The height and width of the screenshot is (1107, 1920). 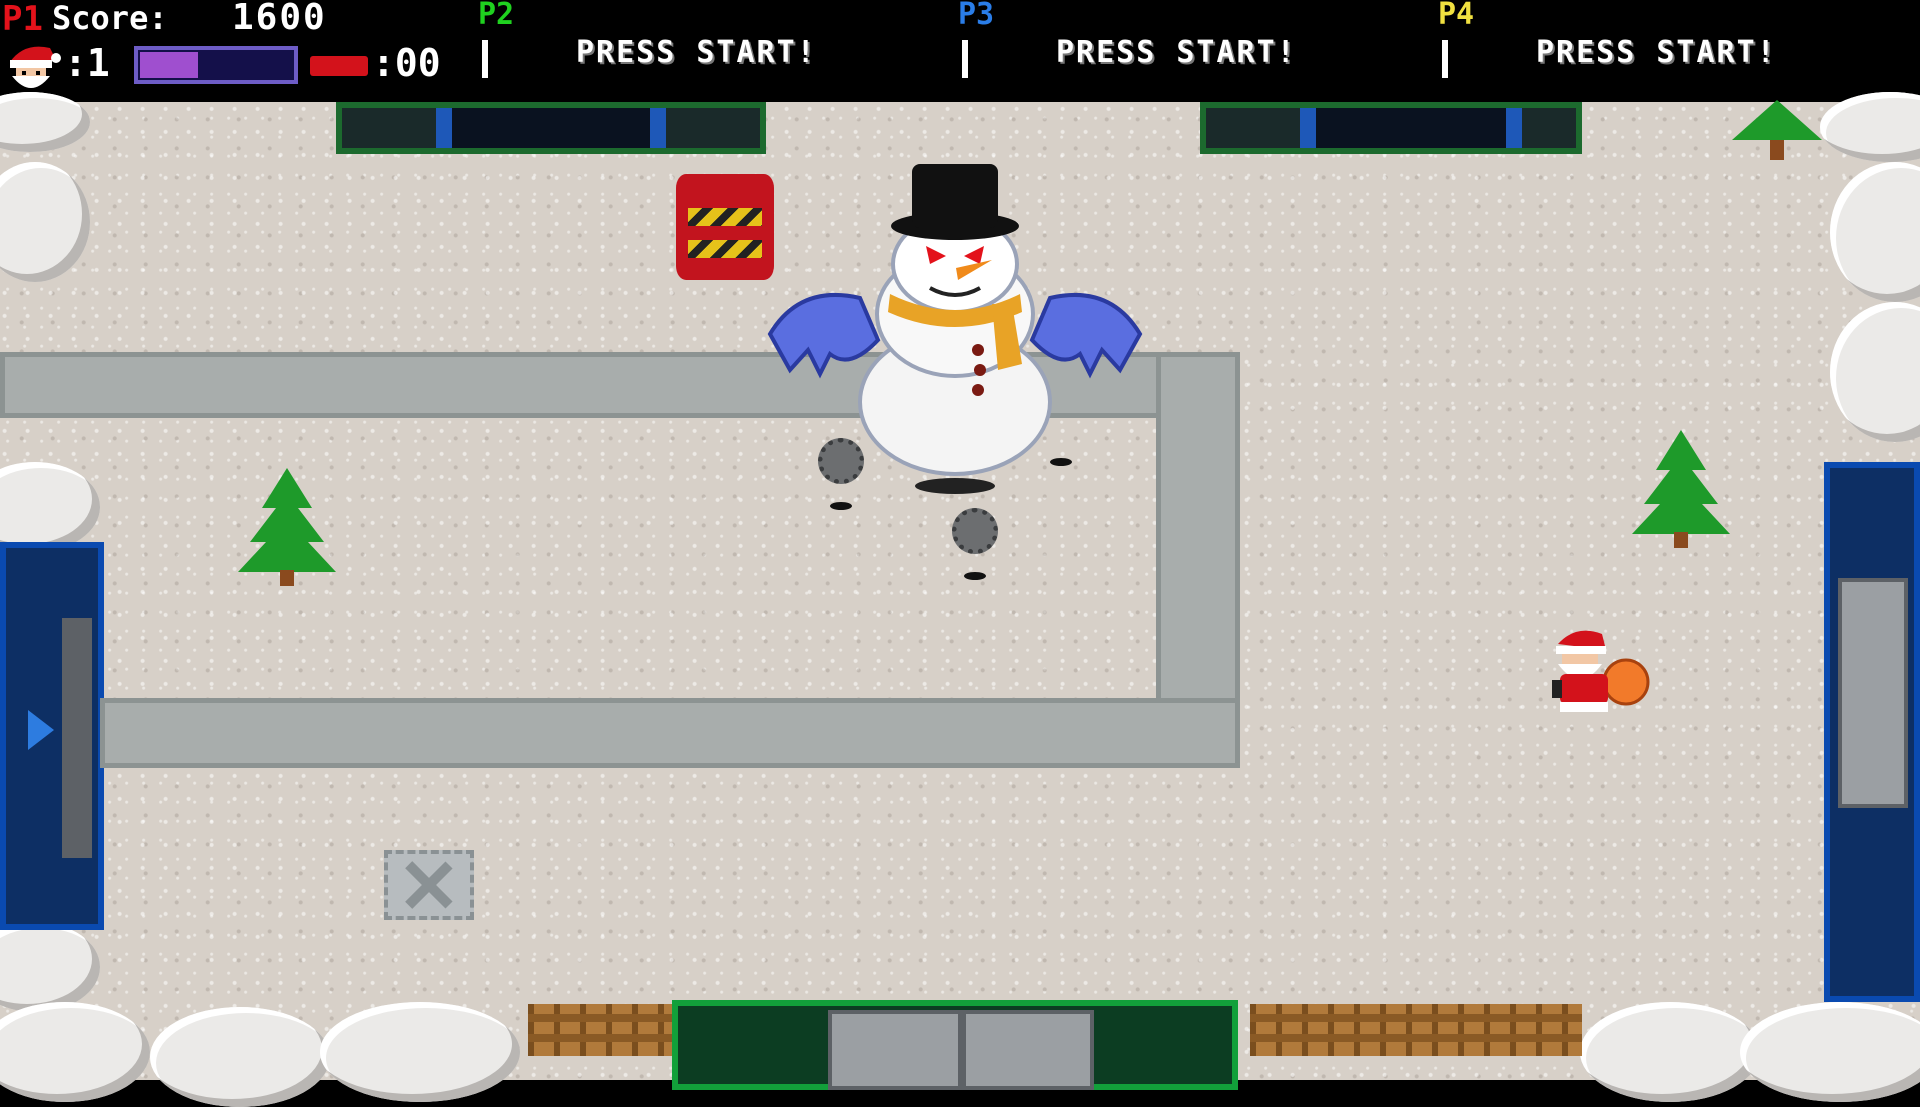 What do you see at coordinates (670, 733) in the screenshot?
I see `rail-track-bottom` at bounding box center [670, 733].